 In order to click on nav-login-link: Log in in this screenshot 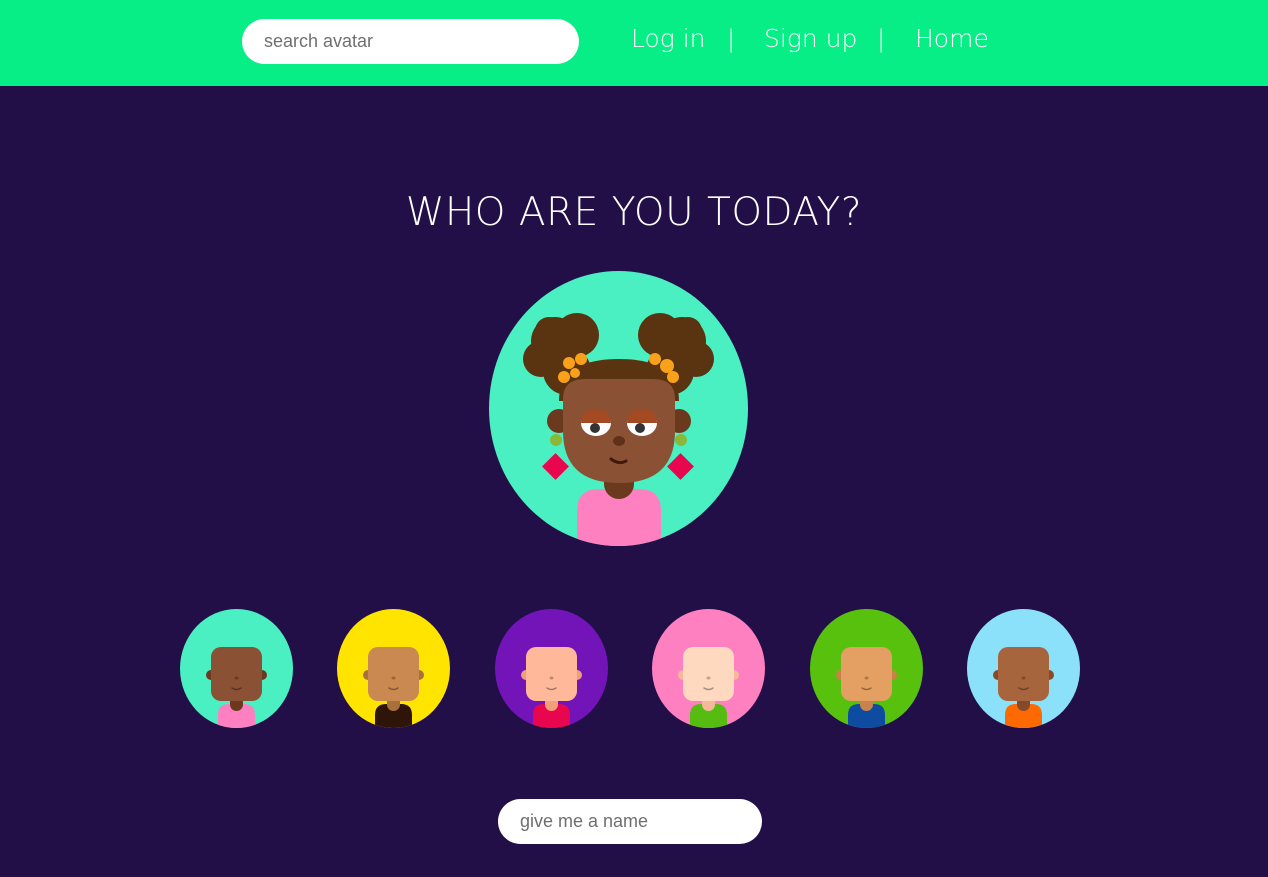, I will do `click(668, 39)`.